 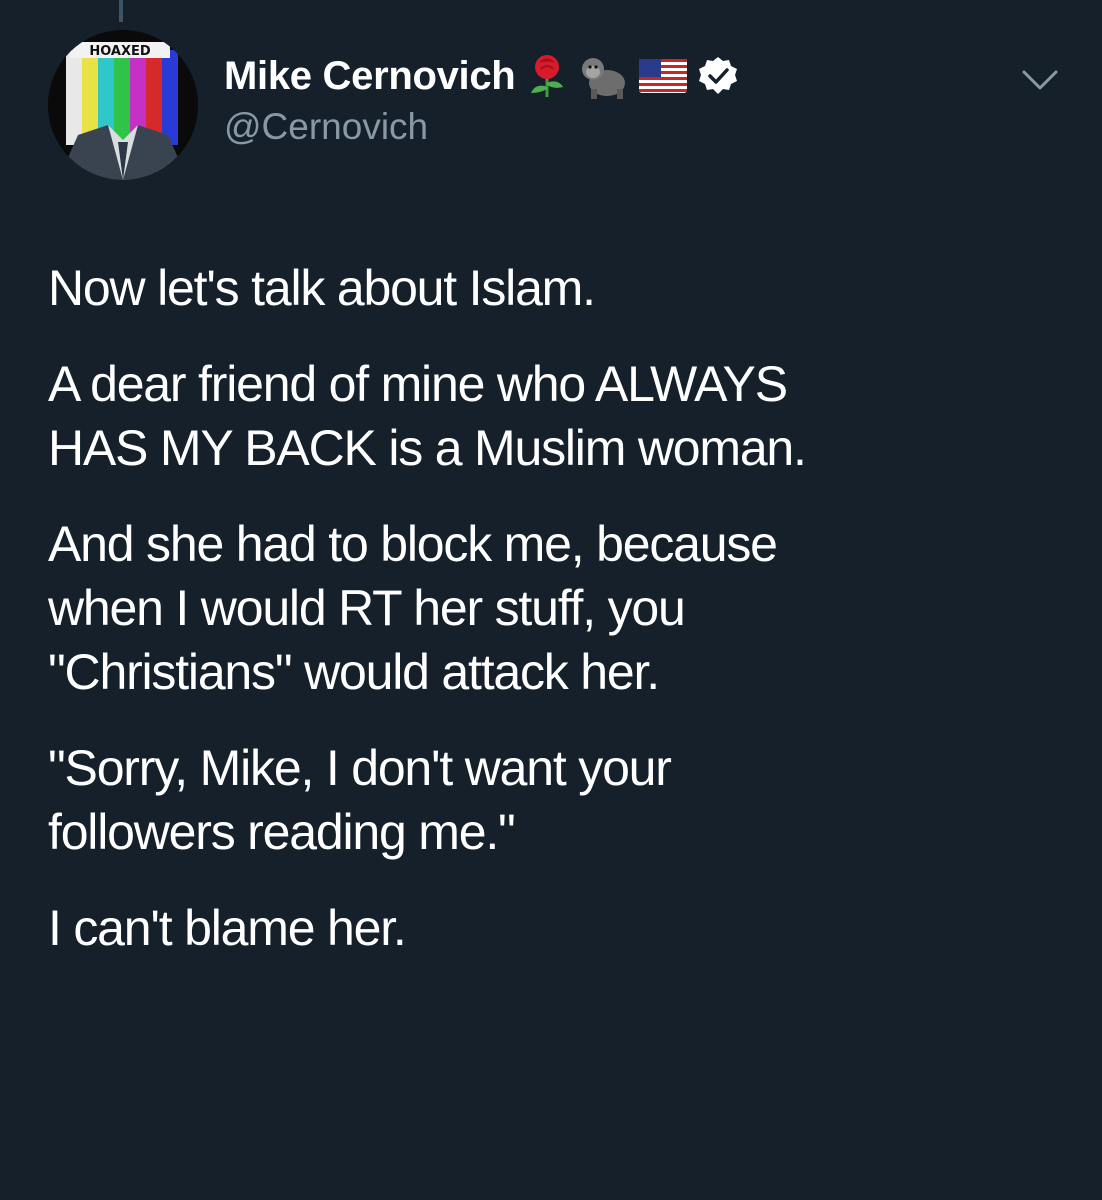 What do you see at coordinates (558, 928) in the screenshot?
I see `tweet-paragraph: I can't blame her.` at bounding box center [558, 928].